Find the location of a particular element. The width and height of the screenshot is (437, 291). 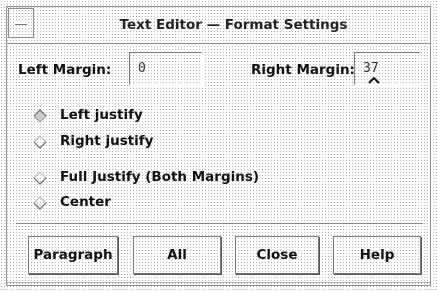

radio-right-justify is located at coordinates (40, 142).